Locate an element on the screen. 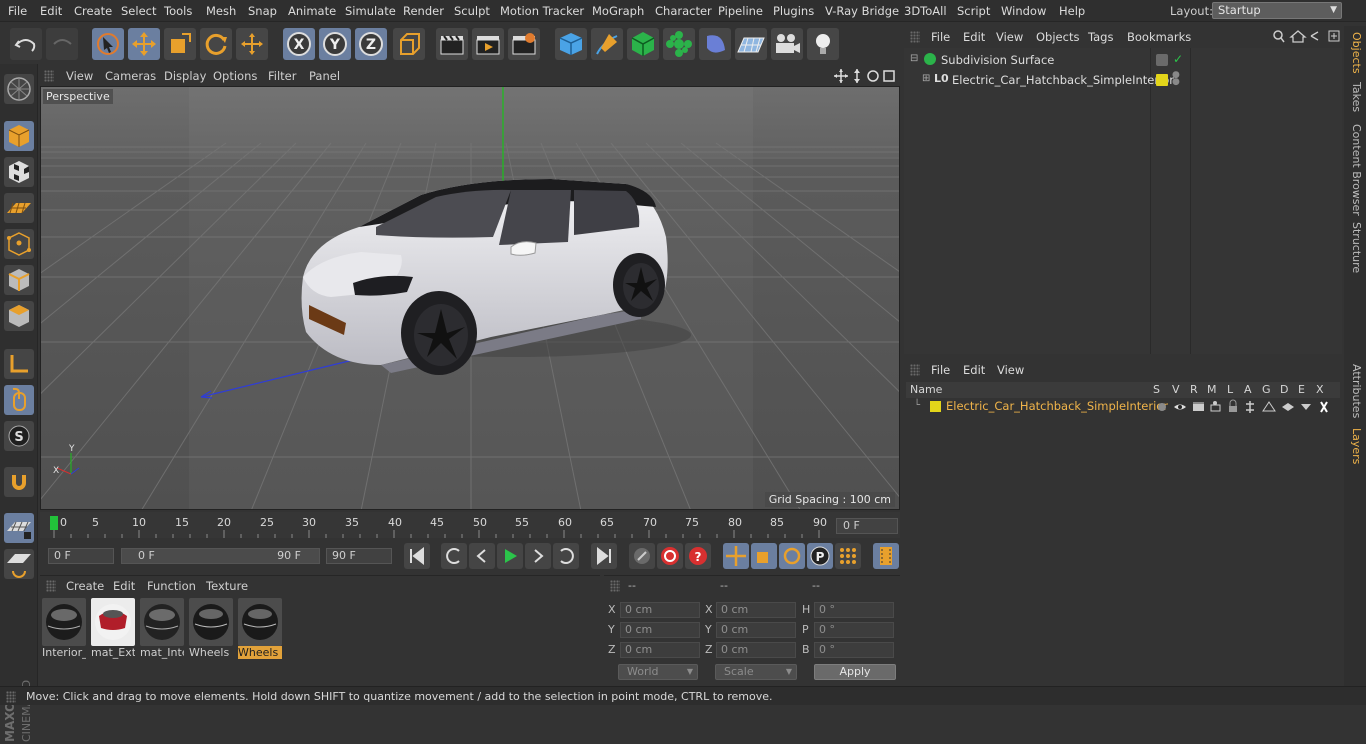 Image resolution: width=1366 pixels, height=744 pixels. texture-mode-button is located at coordinates (19, 172).